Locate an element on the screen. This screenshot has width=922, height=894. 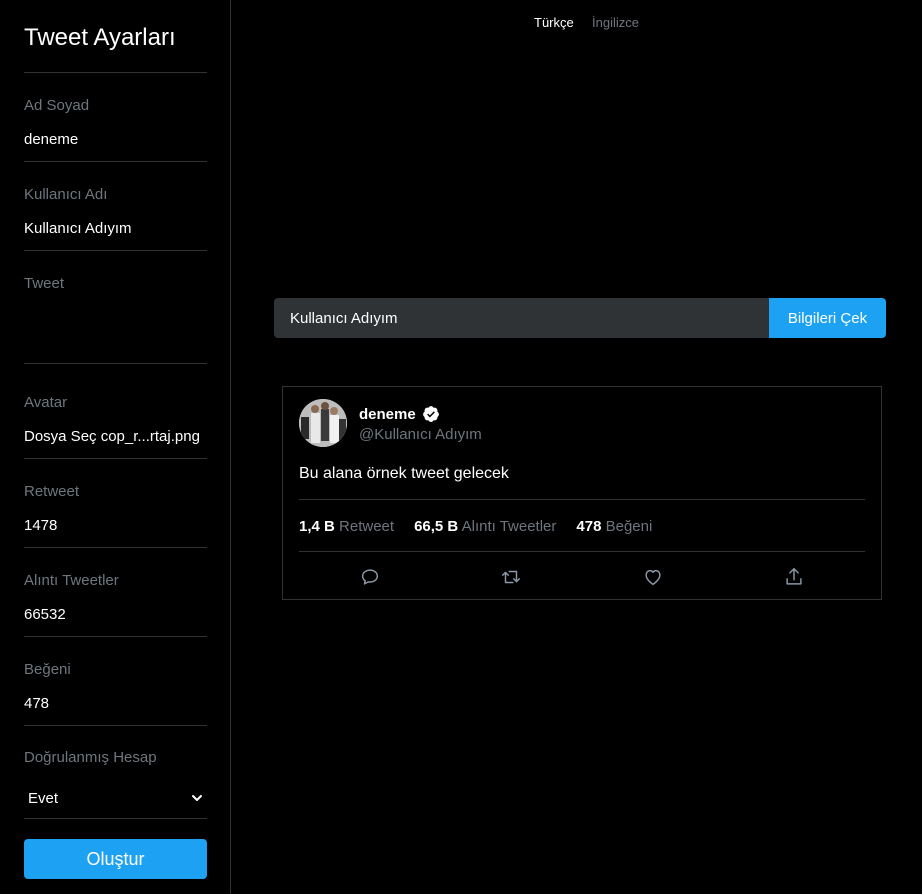
tweet-author-row: deneme is located at coordinates (399, 414).